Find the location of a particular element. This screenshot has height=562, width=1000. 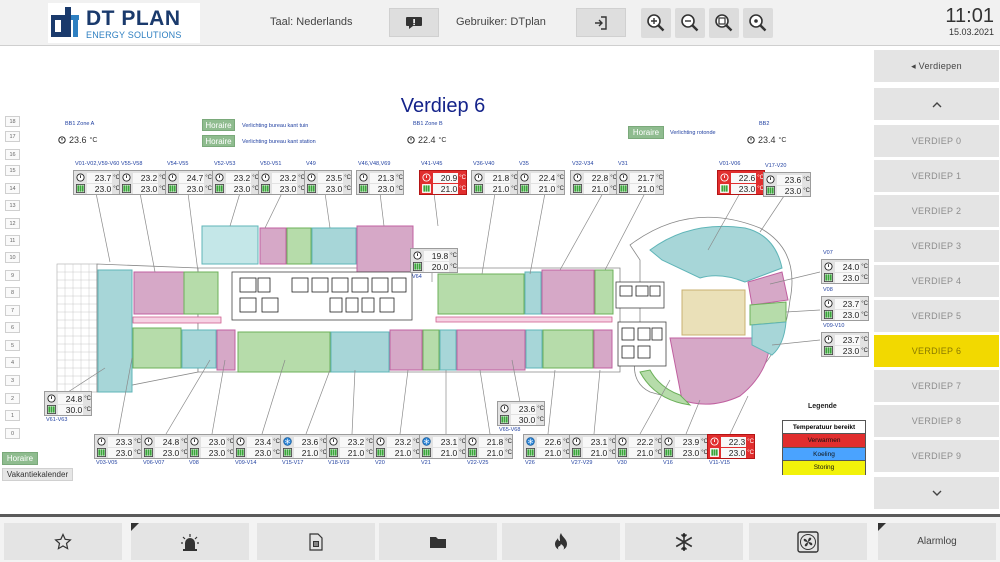

floor-button-5: VERDIEP 5 is located at coordinates (936, 316).